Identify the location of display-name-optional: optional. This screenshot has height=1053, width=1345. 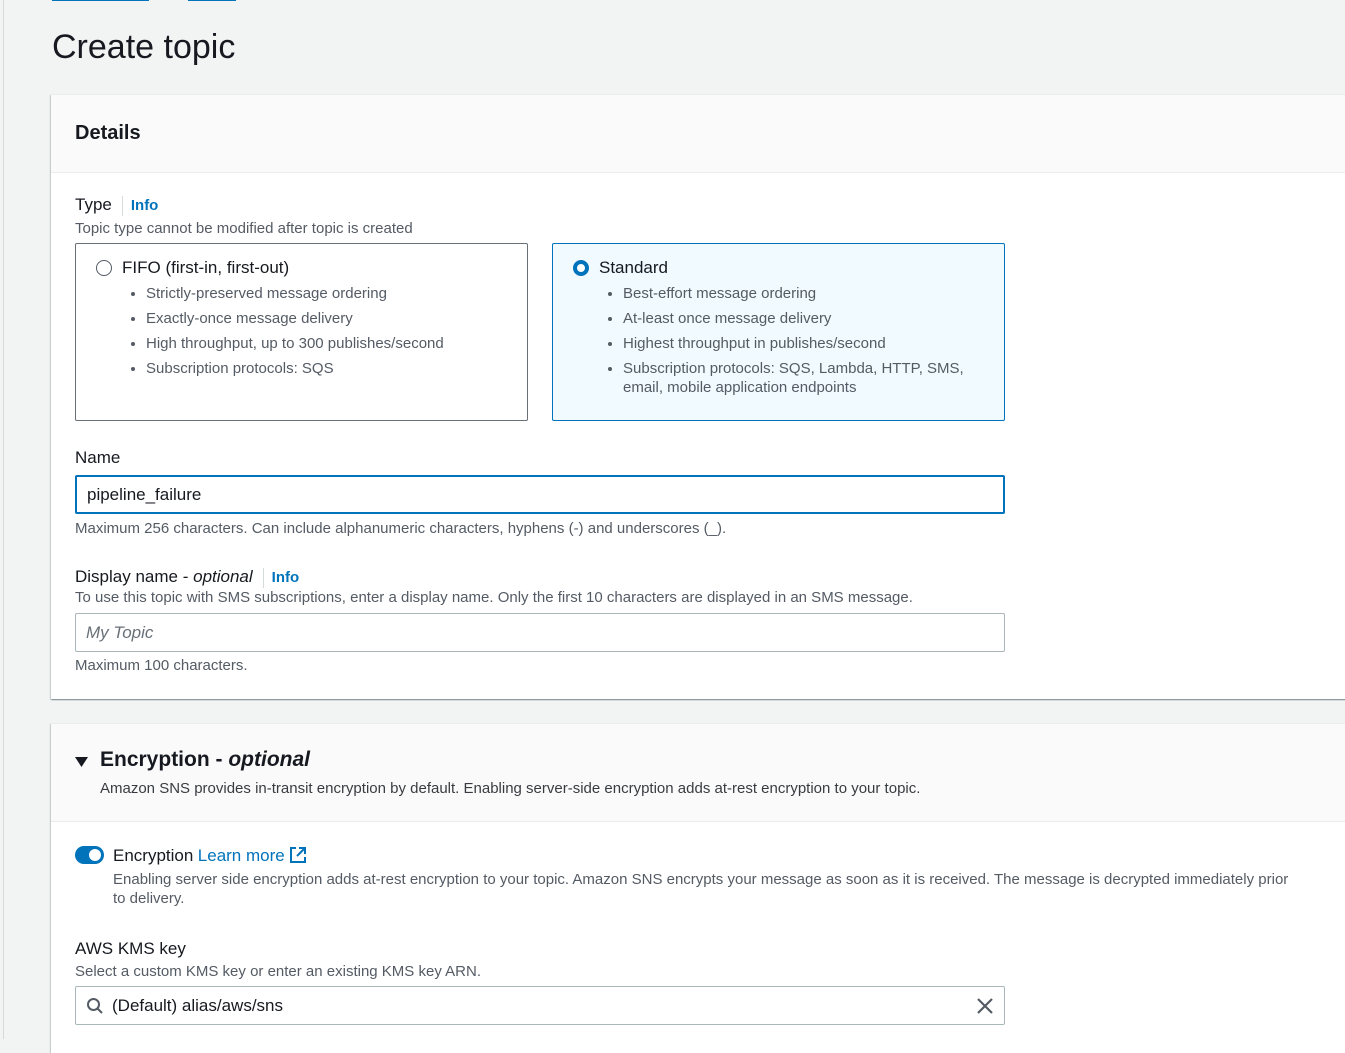
(223, 576).